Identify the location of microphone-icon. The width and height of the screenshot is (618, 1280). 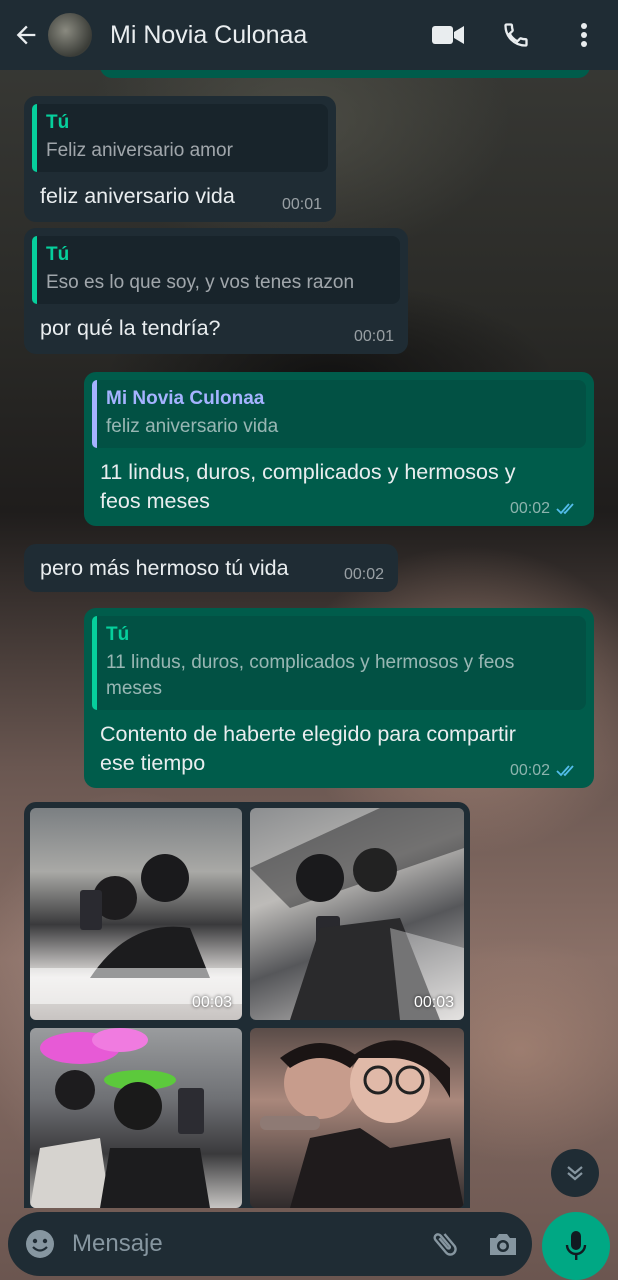
(576, 1245).